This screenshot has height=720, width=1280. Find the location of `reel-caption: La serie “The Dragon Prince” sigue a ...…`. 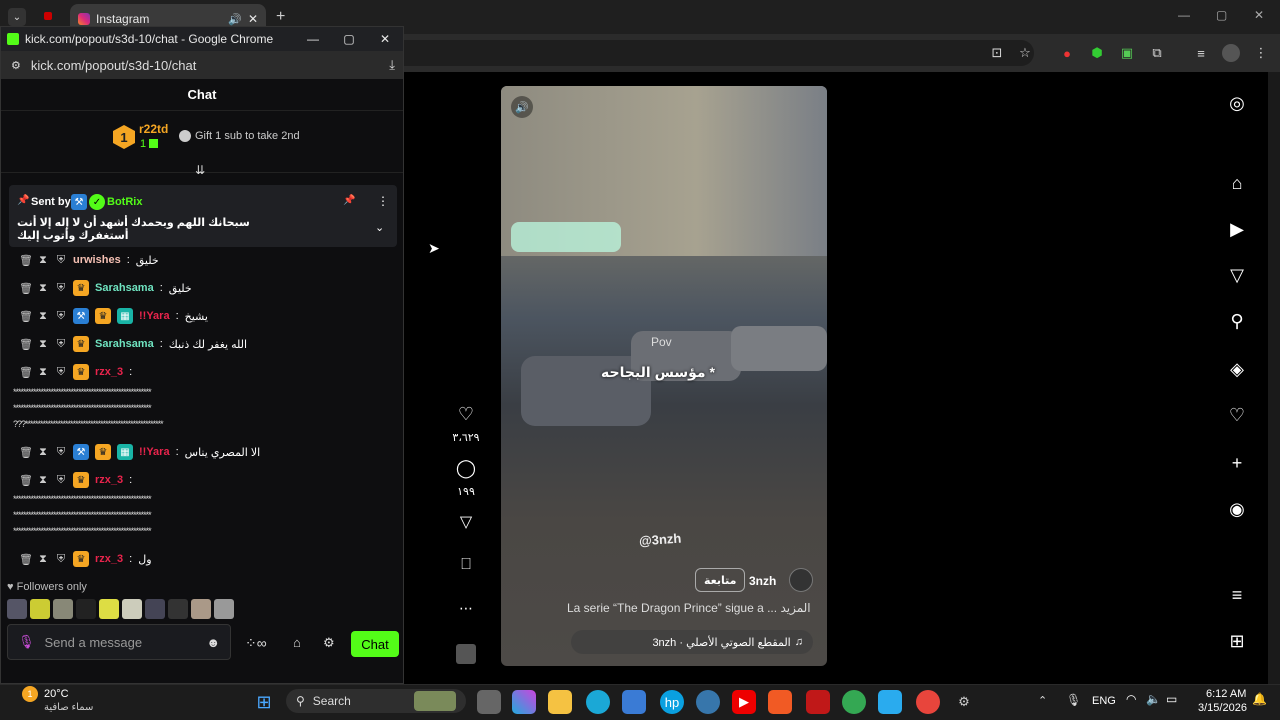

reel-caption: La serie “The Dragon Prince” sigue a ...… is located at coordinates (689, 608).